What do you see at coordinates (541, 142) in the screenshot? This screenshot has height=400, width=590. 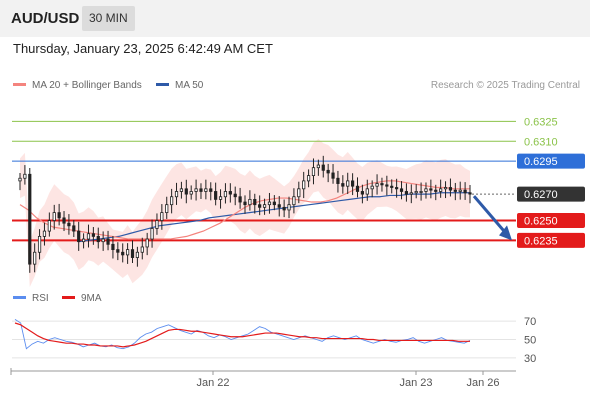 I see `level-label-1: 0.6310` at bounding box center [541, 142].